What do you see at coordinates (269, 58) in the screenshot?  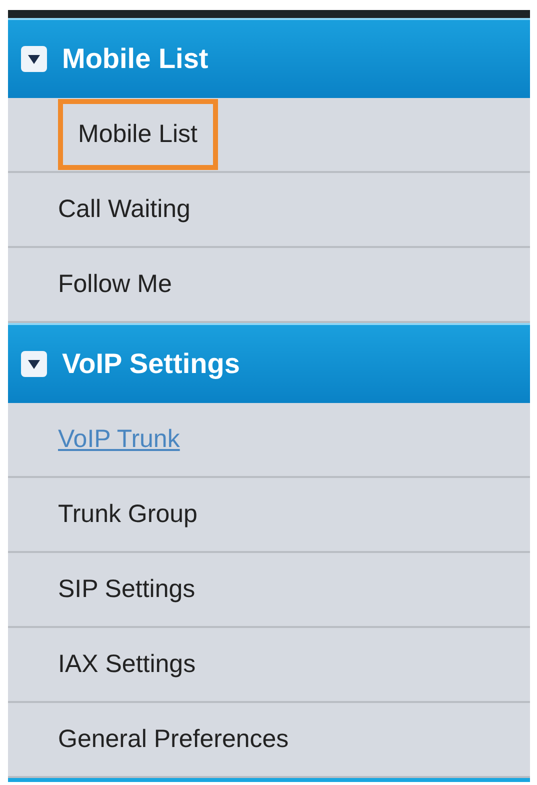 I see `section-header: Mobile List` at bounding box center [269, 58].